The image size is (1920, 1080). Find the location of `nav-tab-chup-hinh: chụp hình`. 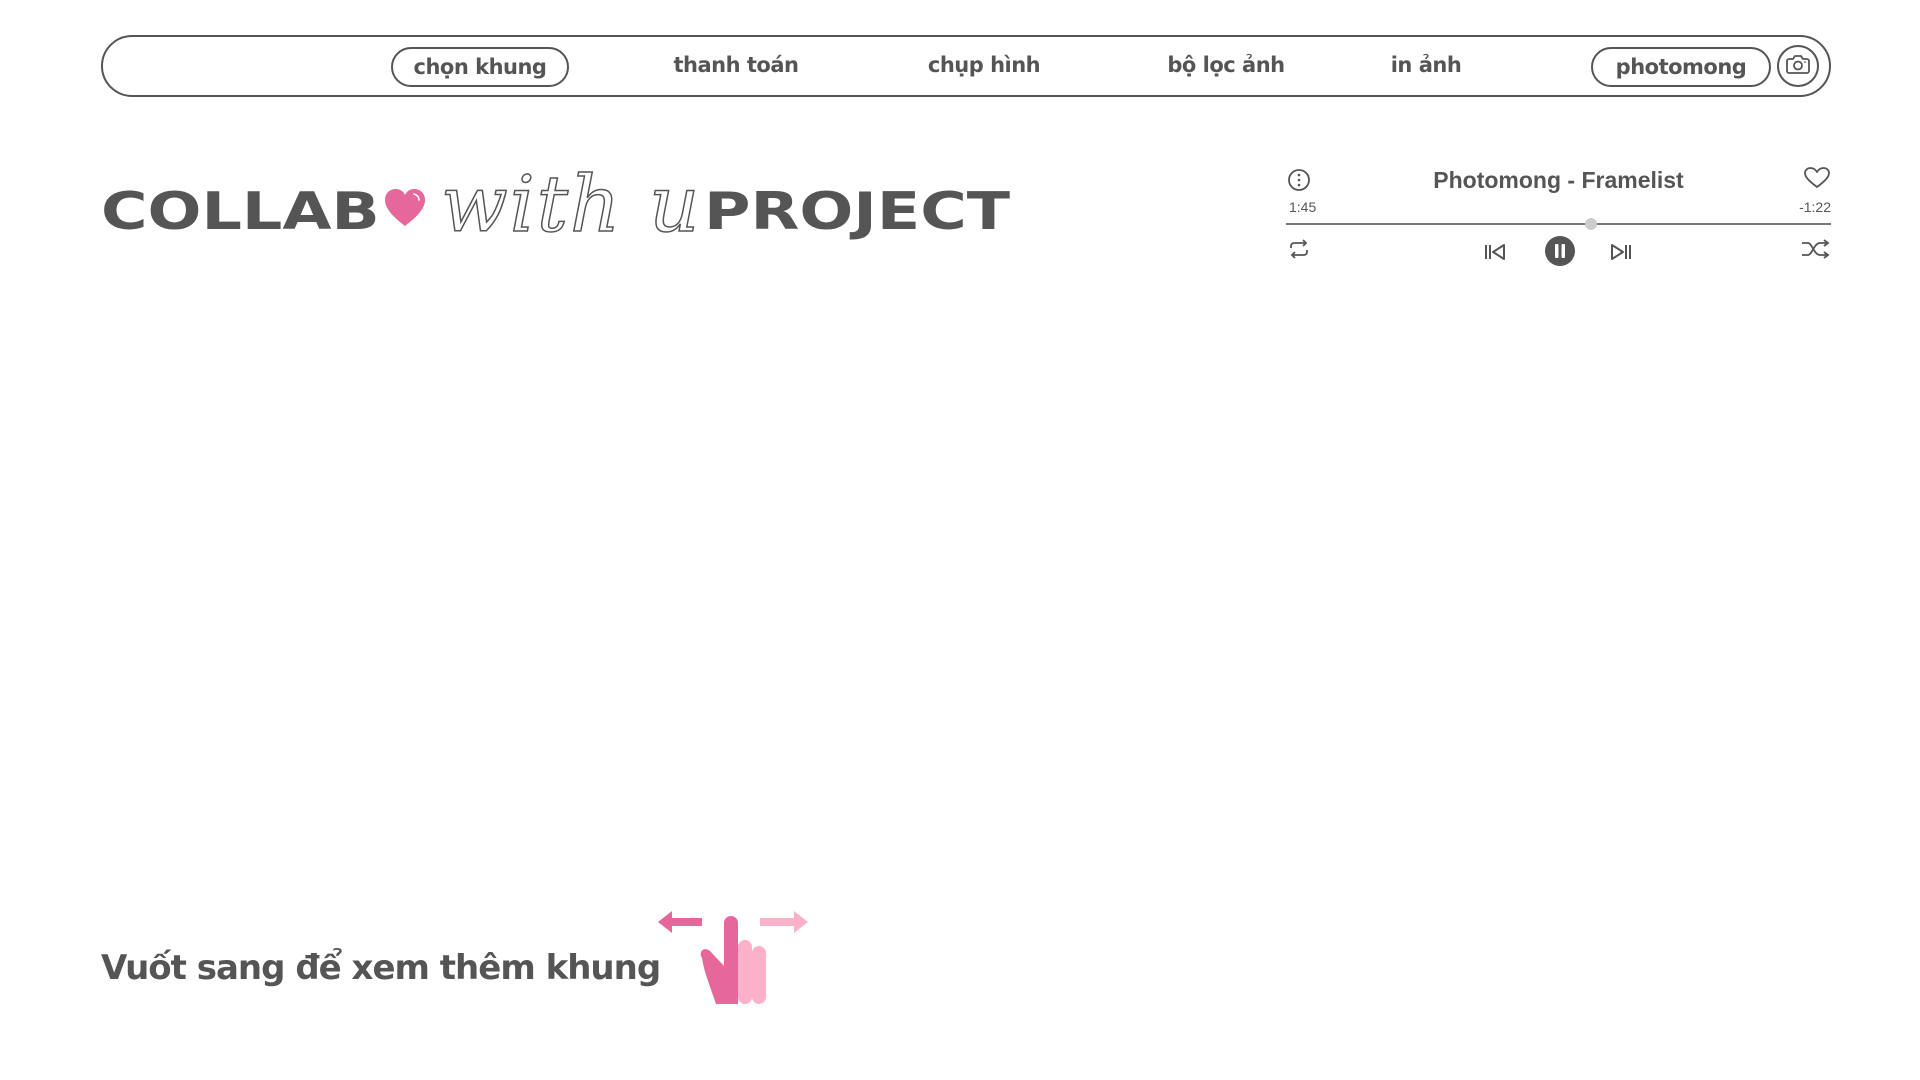

nav-tab-chup-hinh: chụp hình is located at coordinates (984, 67).